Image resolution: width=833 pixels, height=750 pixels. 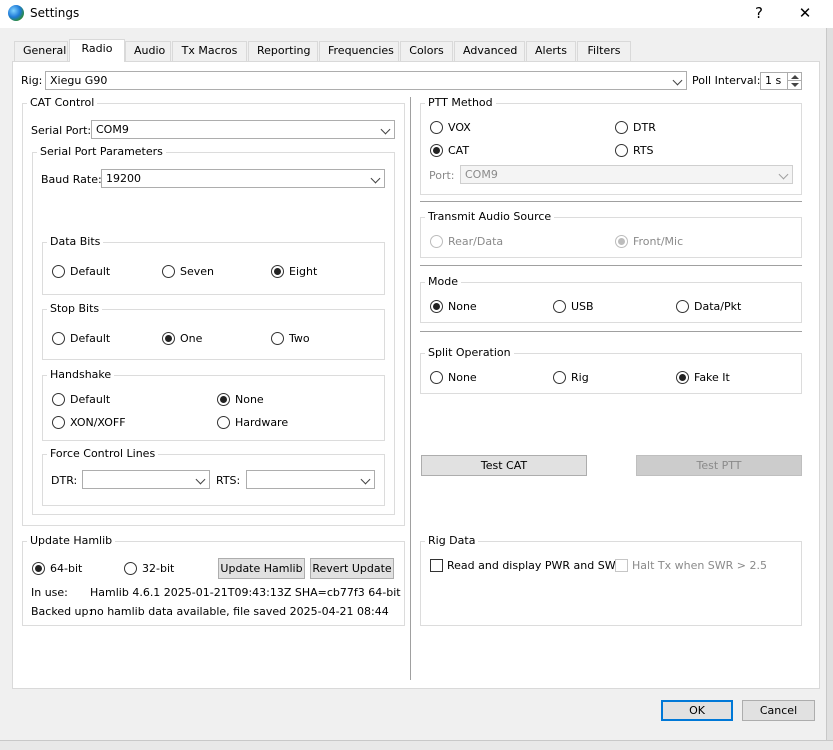 I want to click on column-splitter, so click(x=410, y=388).